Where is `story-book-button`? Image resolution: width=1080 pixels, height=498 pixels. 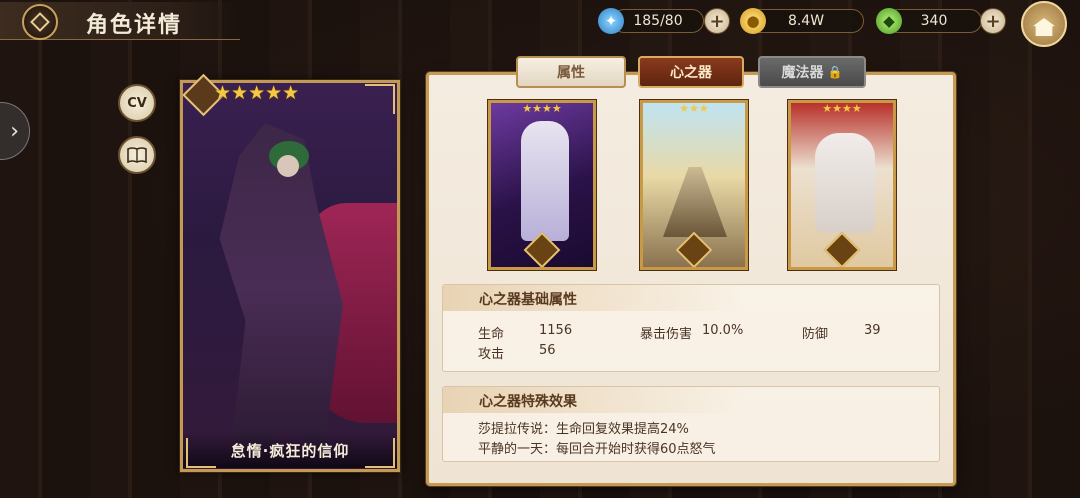 story-book-button is located at coordinates (137, 155).